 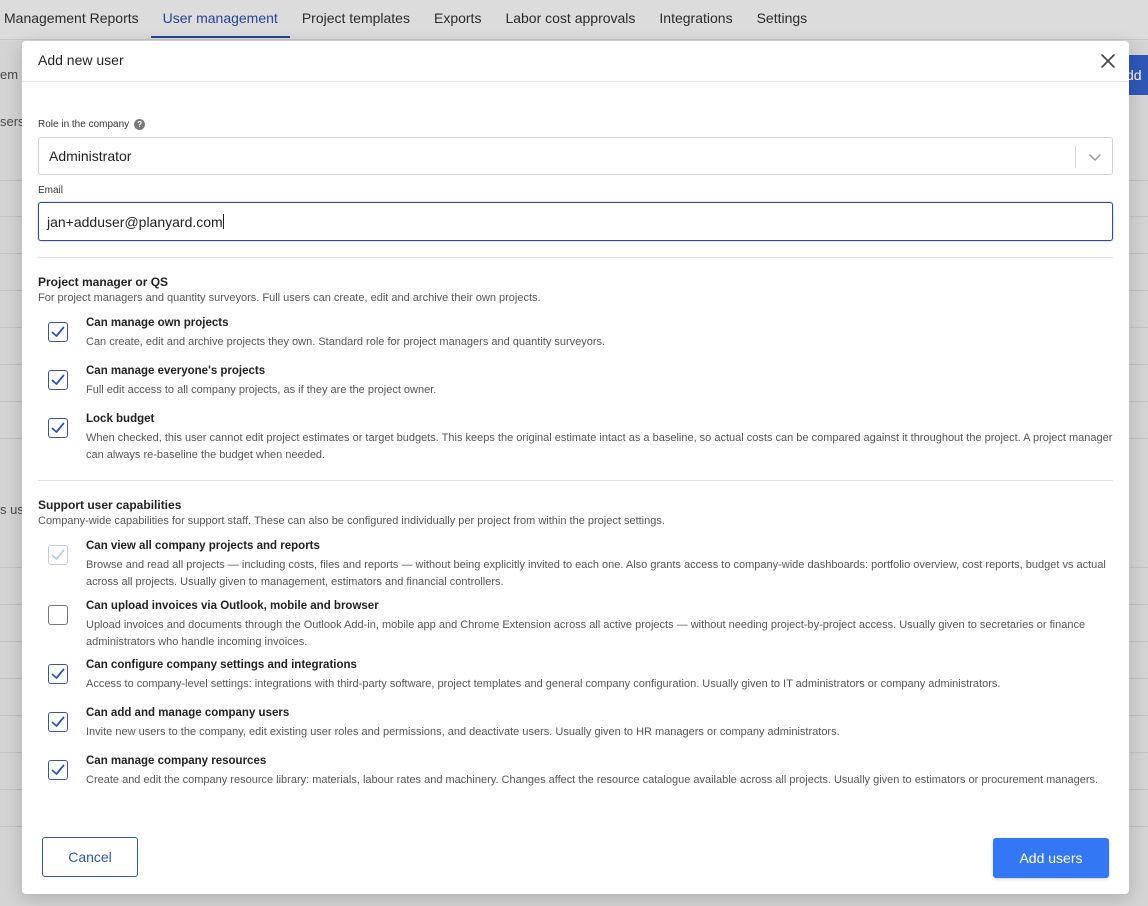 What do you see at coordinates (58, 615) in the screenshot?
I see `checkbox-upload-invoices` at bounding box center [58, 615].